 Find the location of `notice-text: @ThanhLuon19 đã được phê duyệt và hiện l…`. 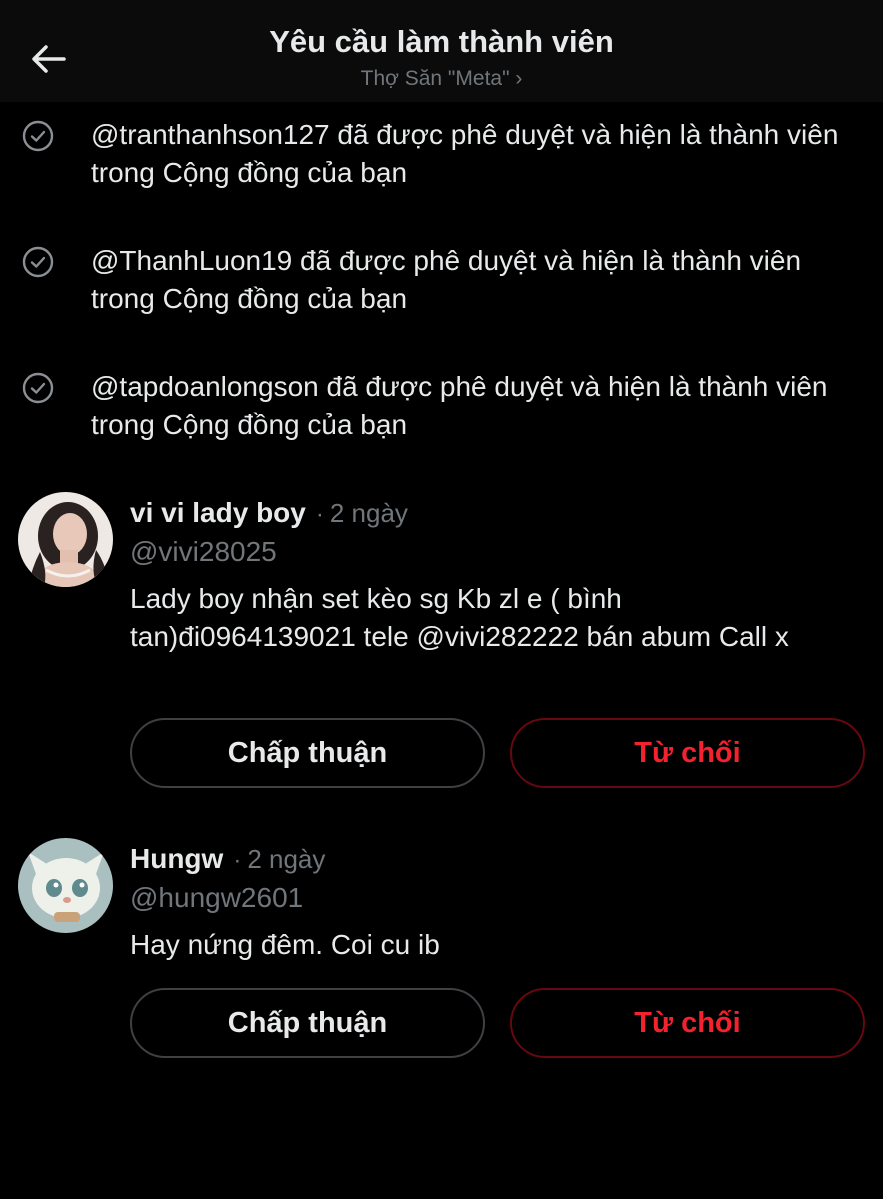

notice-text: @ThanhLuon19 đã được phê duyệt và hiện l… is located at coordinates (446, 279).